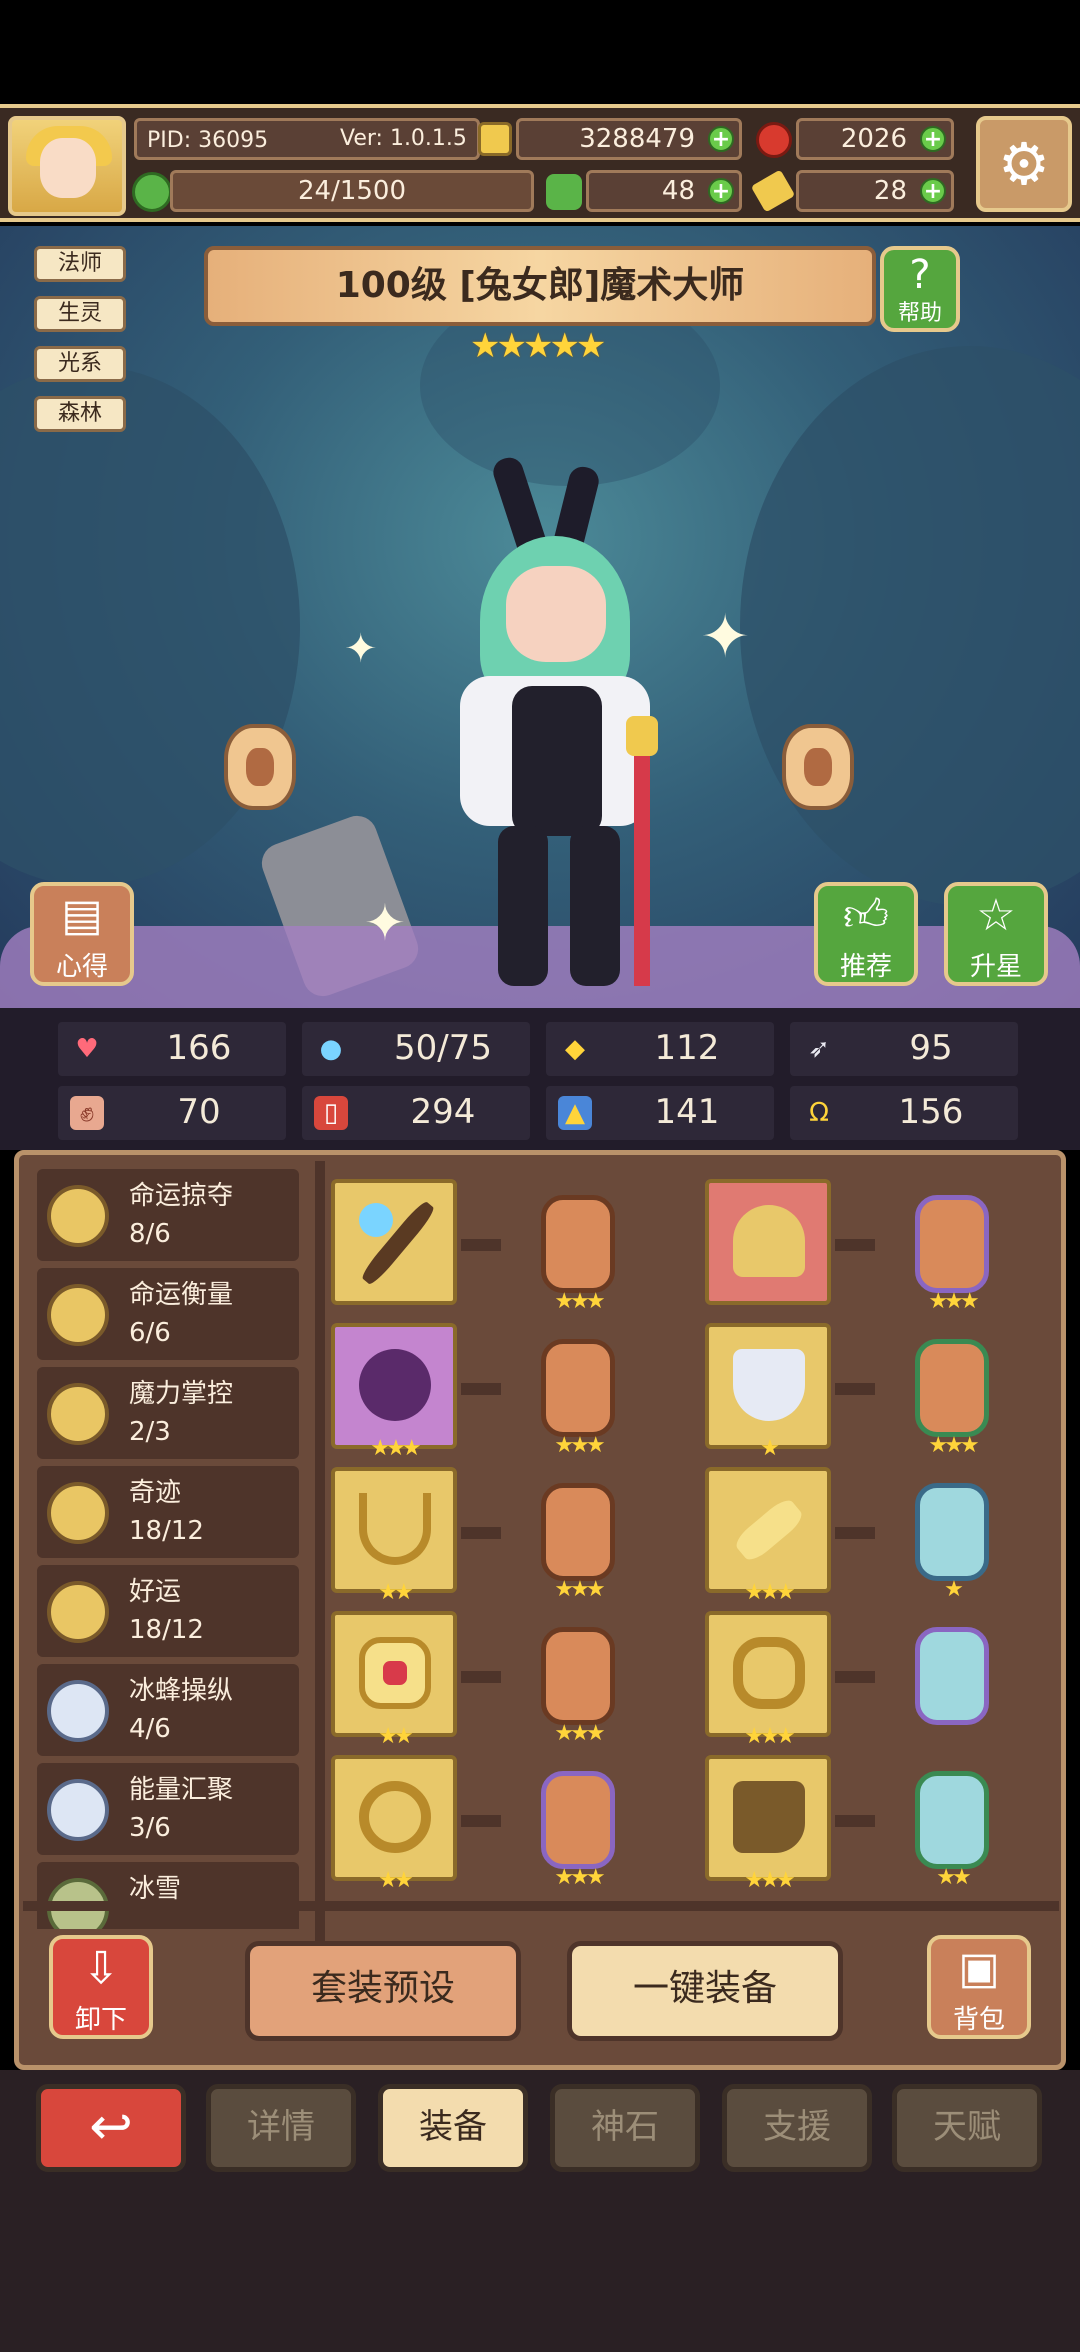  Describe the element at coordinates (87, 1049) in the screenshot. I see `heart-icon: ♥` at that location.